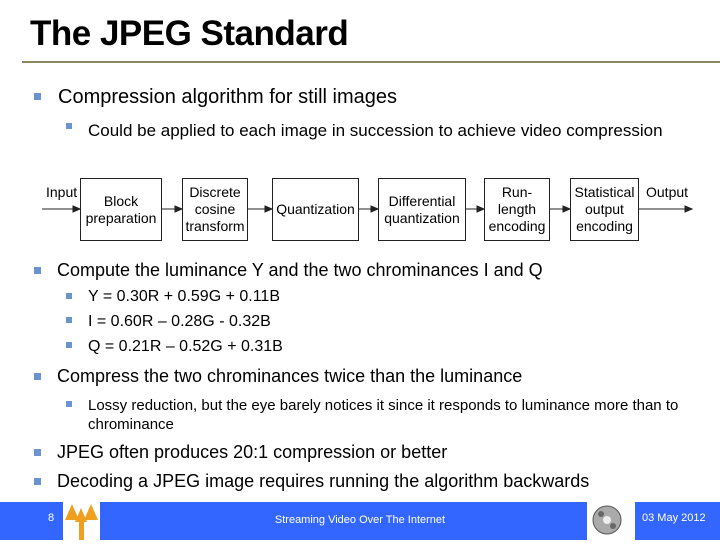 This screenshot has height=545, width=720. What do you see at coordinates (422, 209) in the screenshot?
I see `stage-differential-quantization: Differential quantization` at bounding box center [422, 209].